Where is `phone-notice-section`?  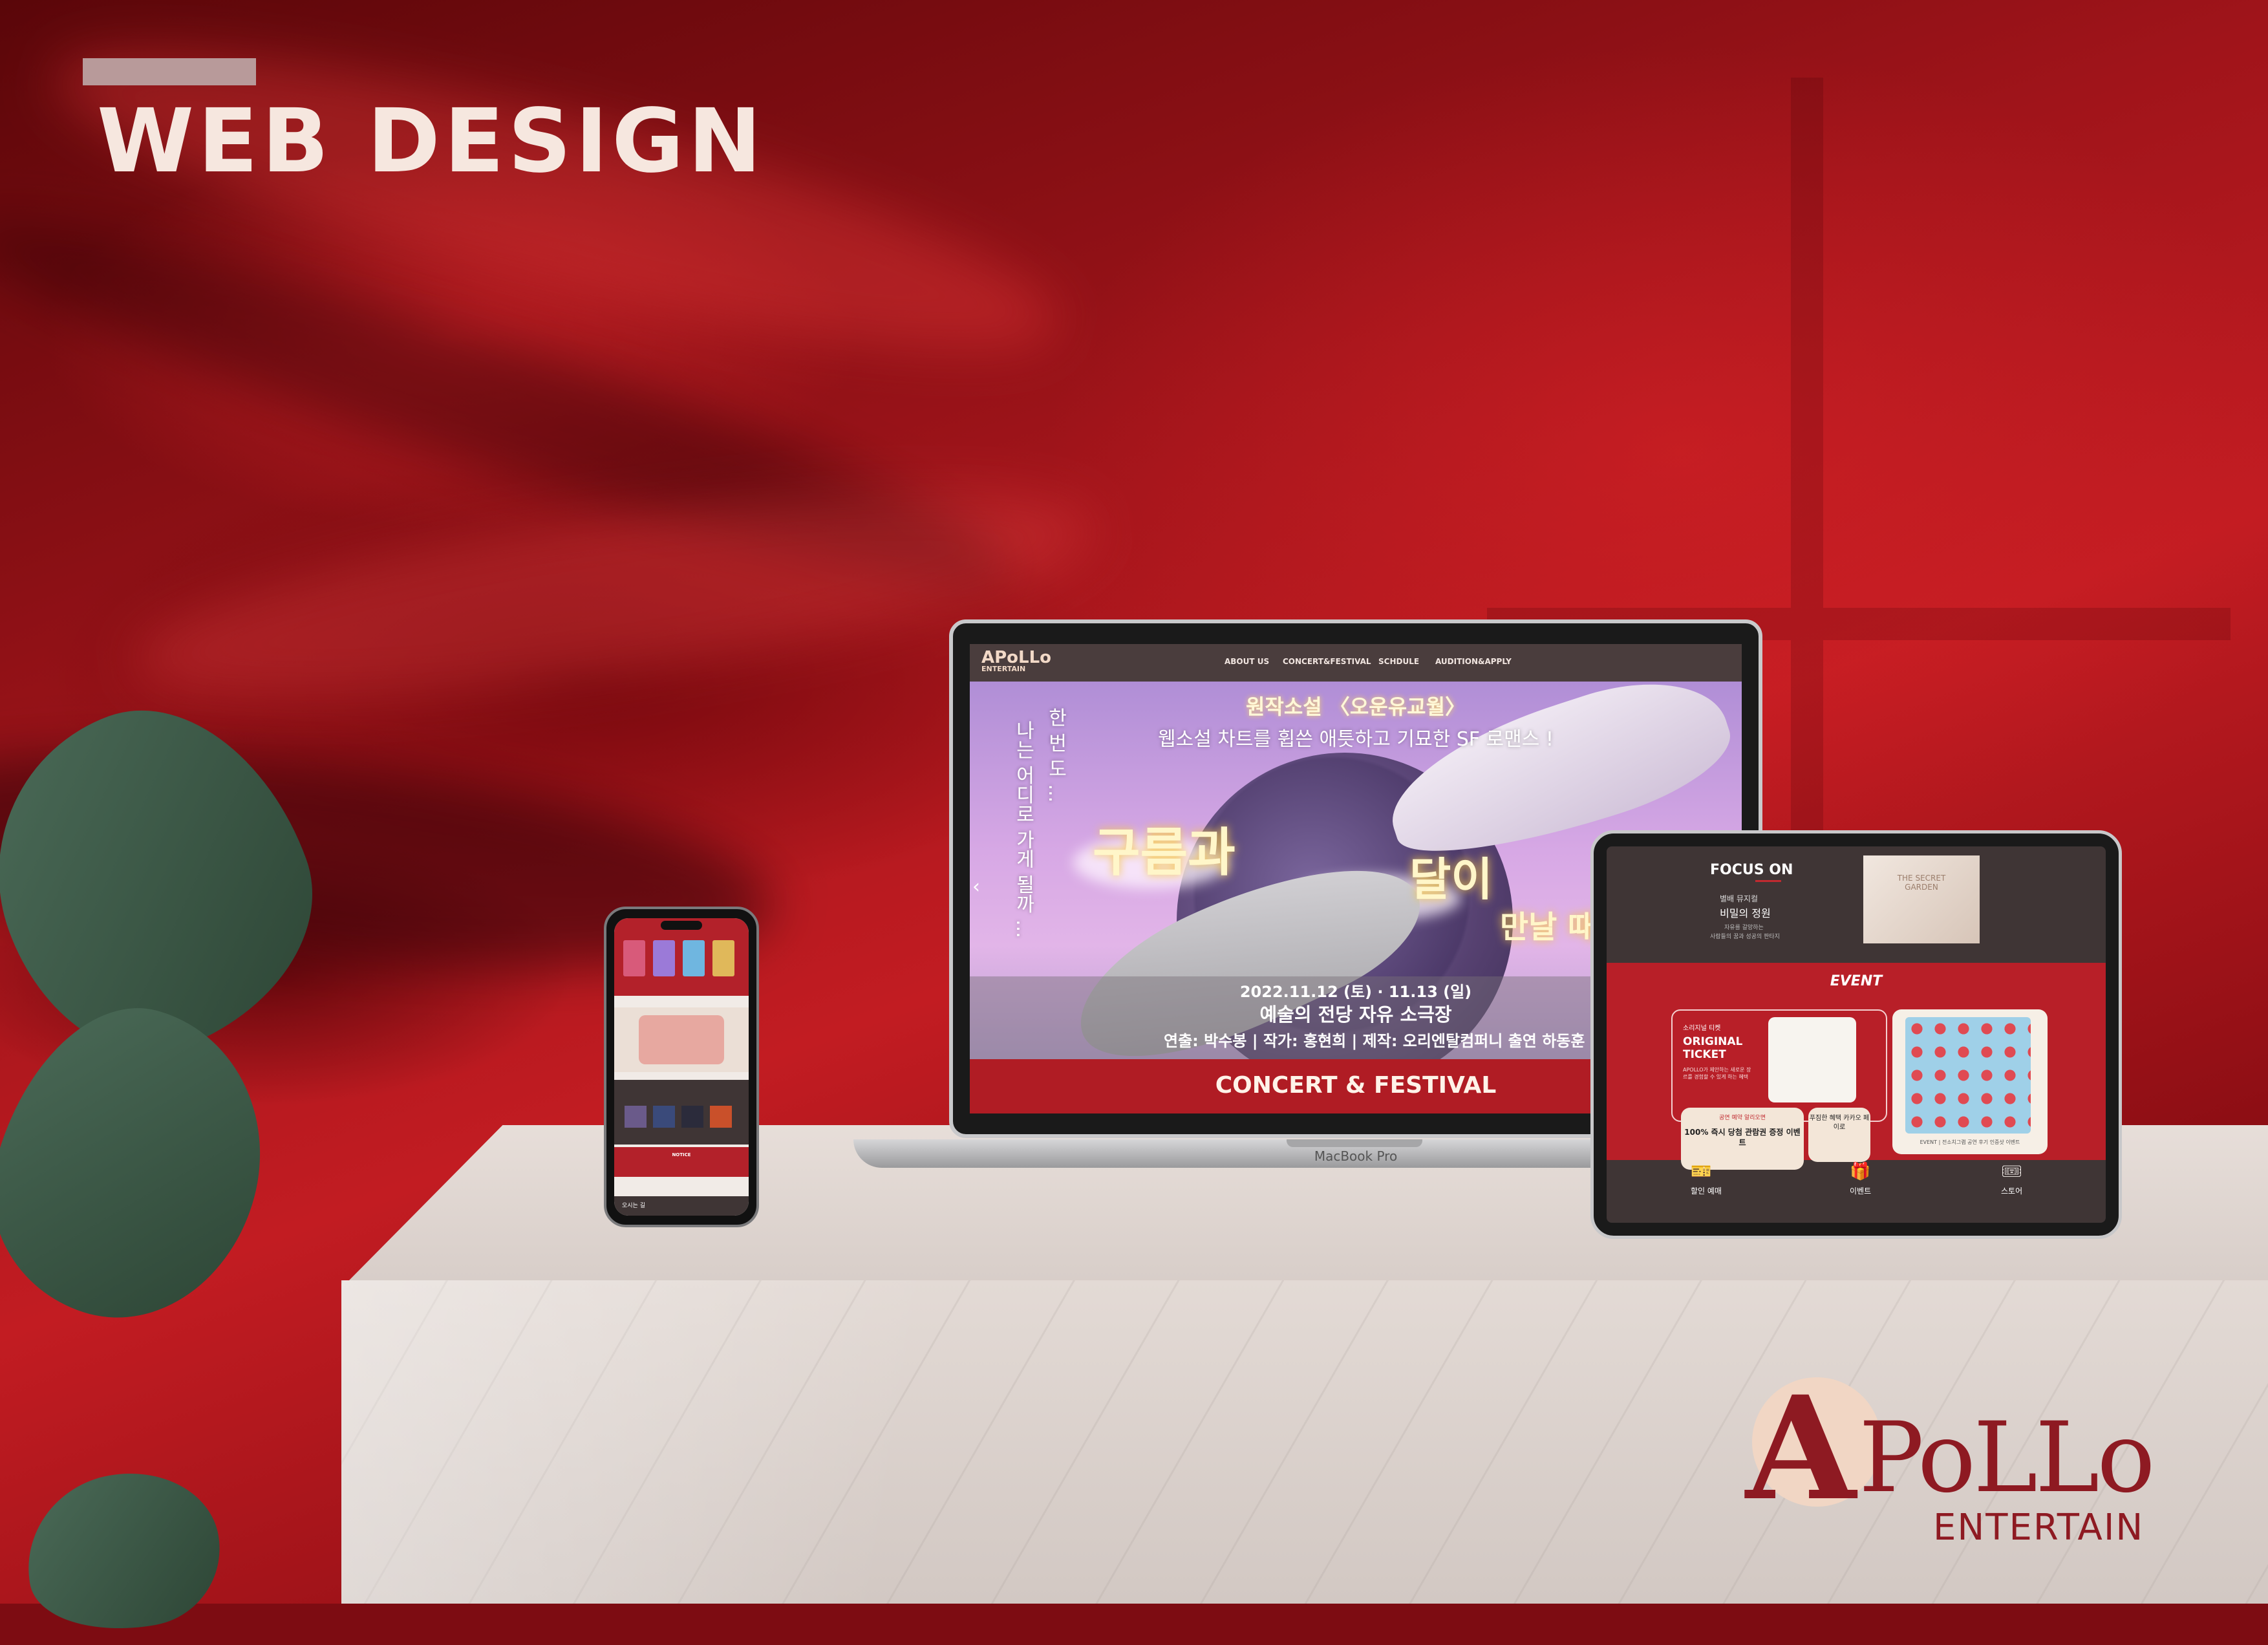 phone-notice-section is located at coordinates (681, 1162).